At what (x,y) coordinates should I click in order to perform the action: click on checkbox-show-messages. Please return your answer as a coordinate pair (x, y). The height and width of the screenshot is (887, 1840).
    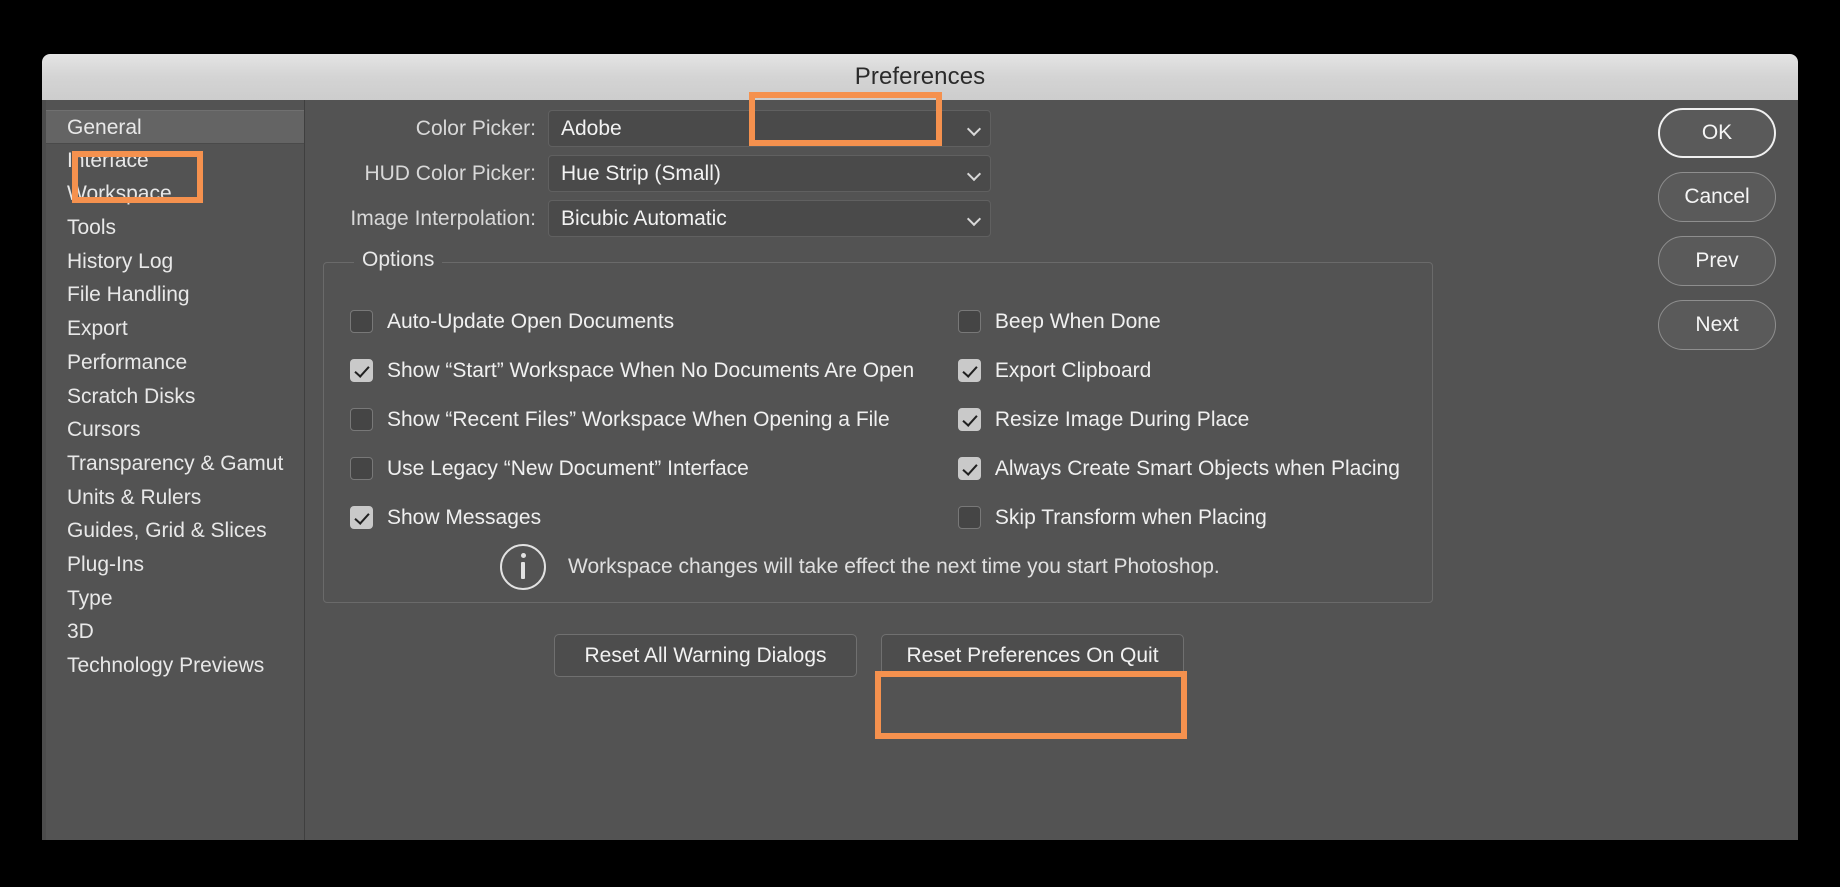
    Looking at the image, I should click on (361, 517).